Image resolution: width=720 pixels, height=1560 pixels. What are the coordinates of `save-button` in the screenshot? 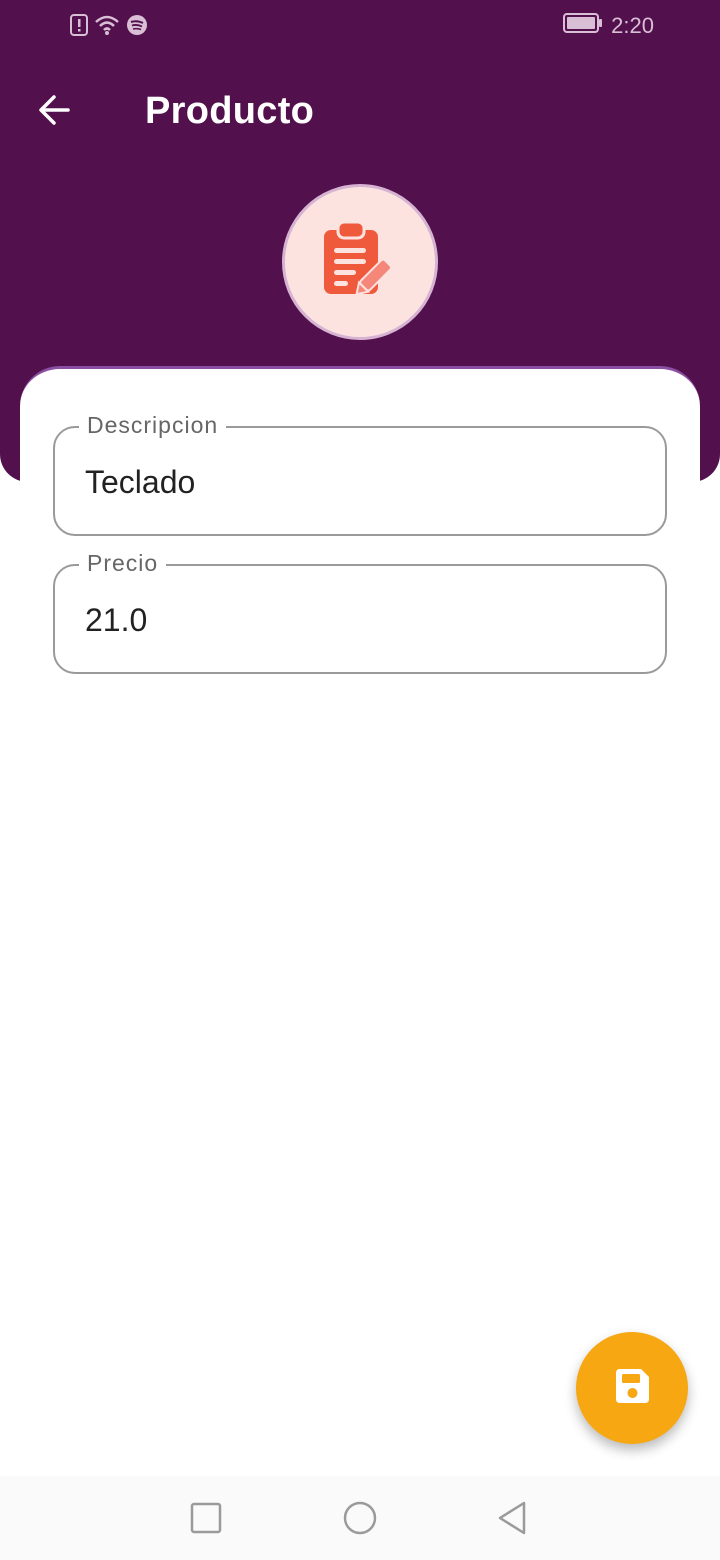 It's located at (632, 1388).